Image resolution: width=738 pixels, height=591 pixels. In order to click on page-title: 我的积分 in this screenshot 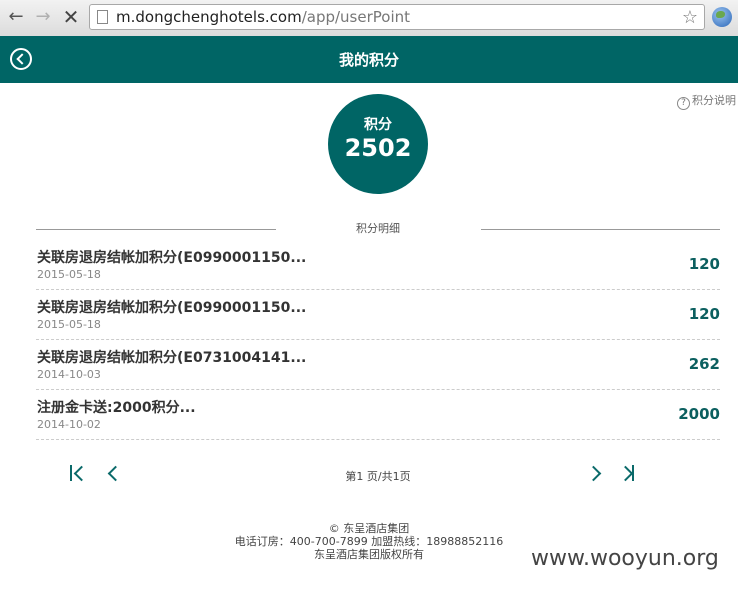, I will do `click(368, 60)`.